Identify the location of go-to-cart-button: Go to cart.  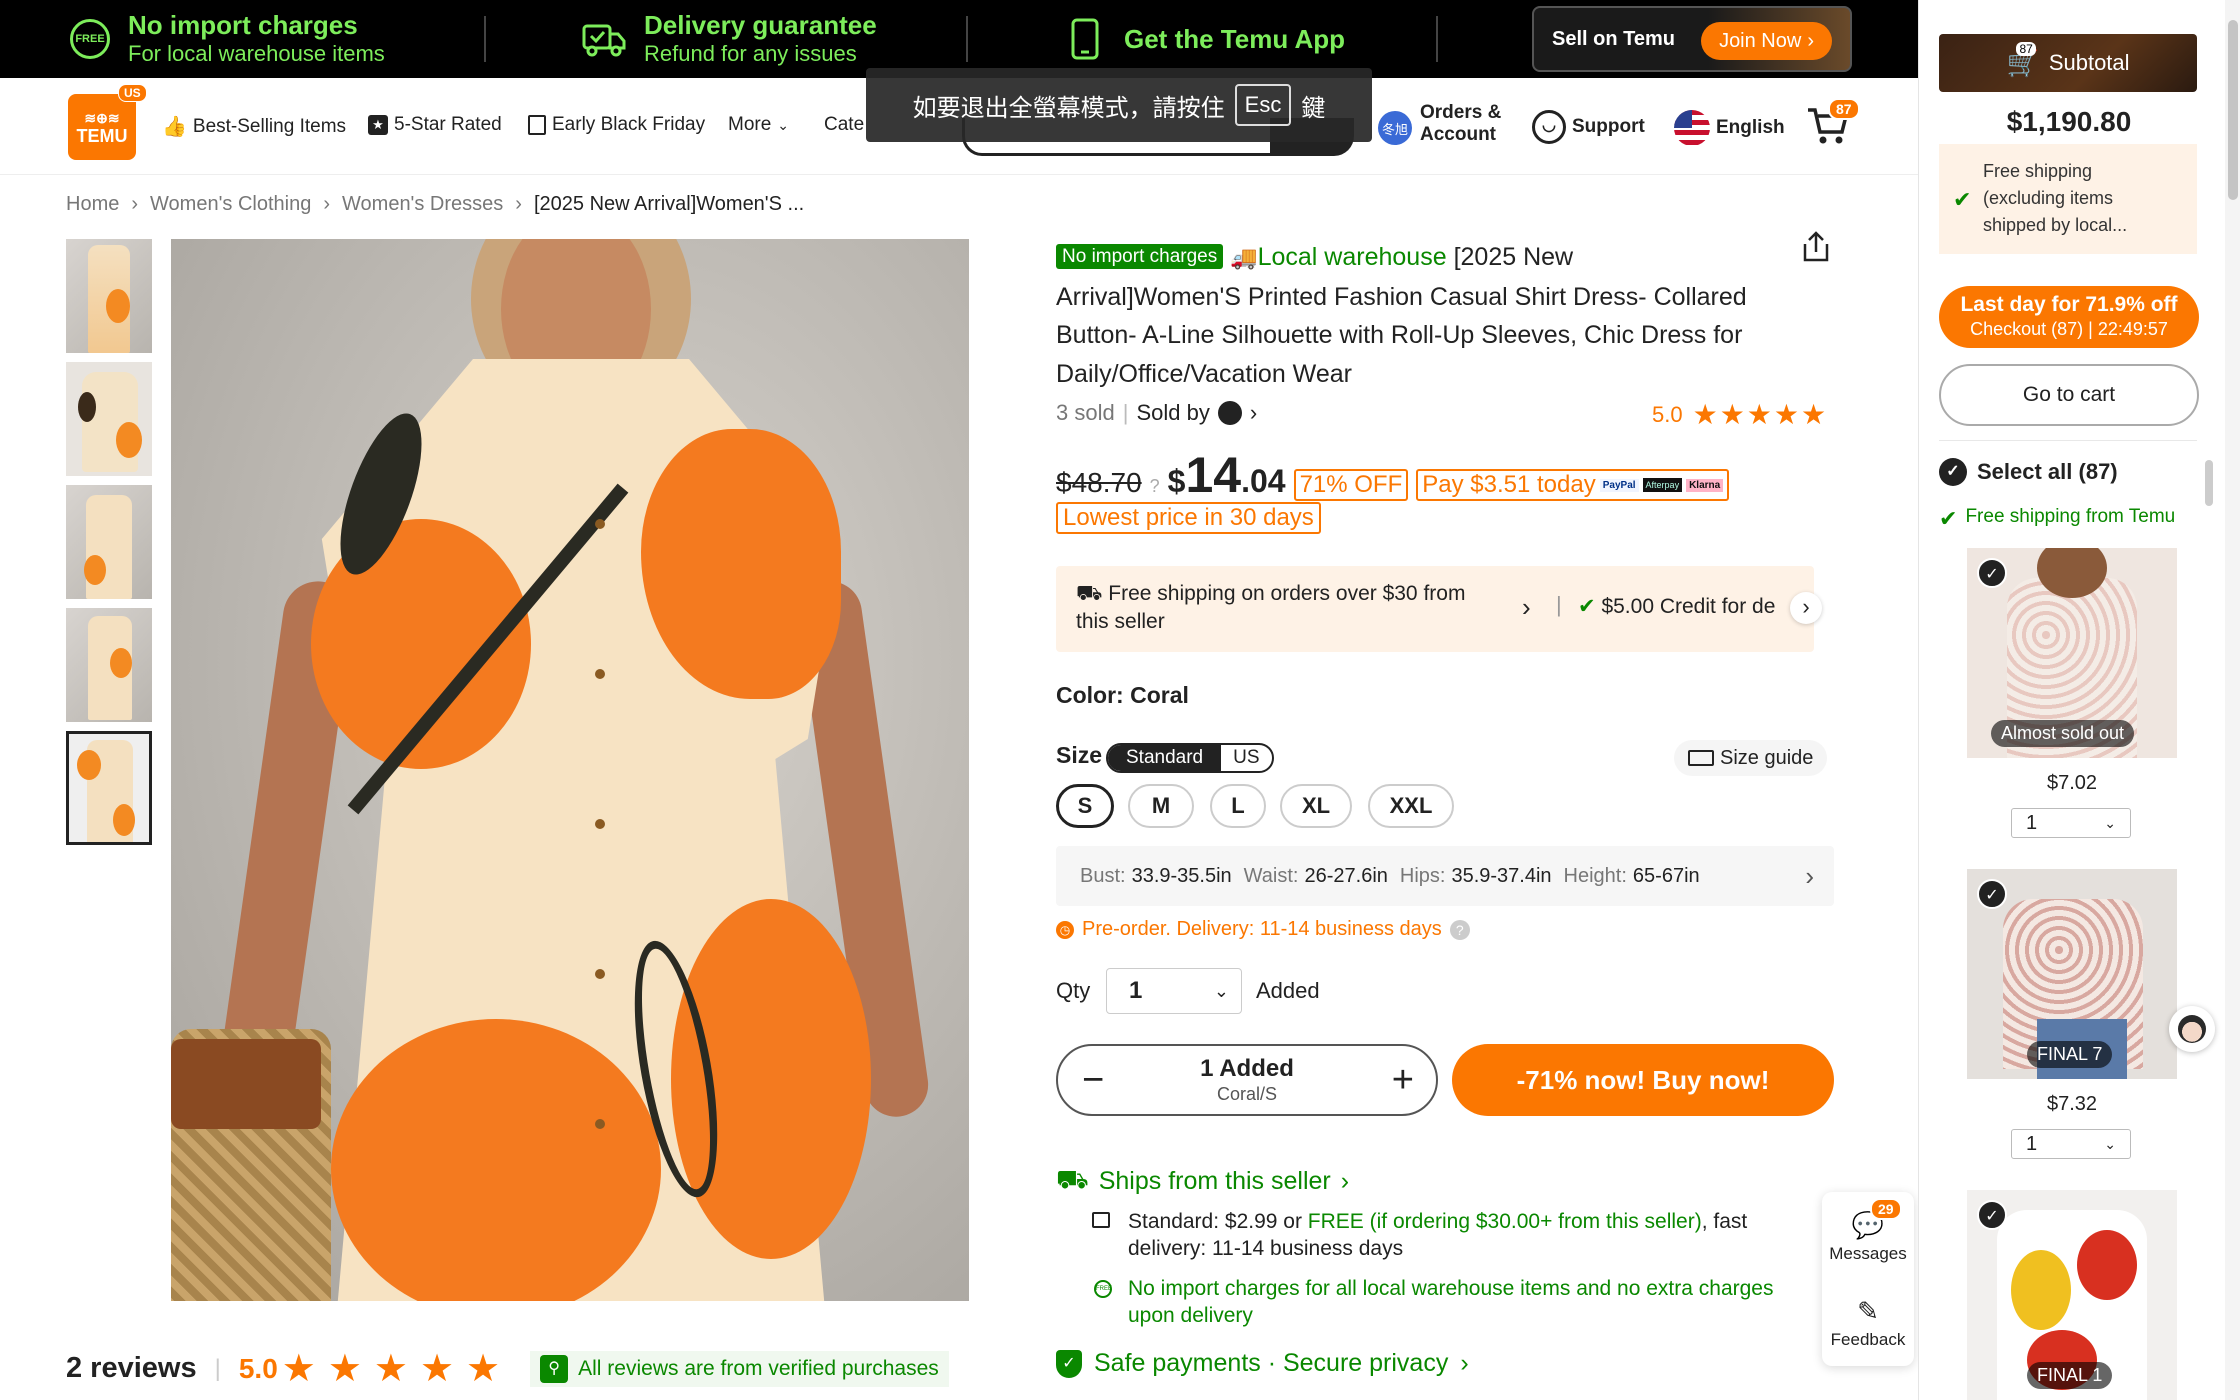
(2069, 395).